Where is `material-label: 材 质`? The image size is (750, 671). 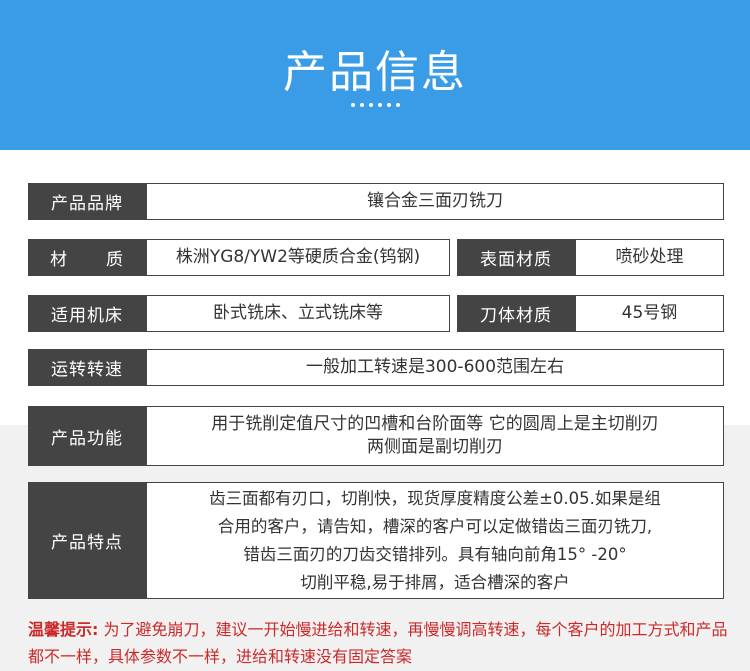
material-label: 材 质 is located at coordinates (87, 257).